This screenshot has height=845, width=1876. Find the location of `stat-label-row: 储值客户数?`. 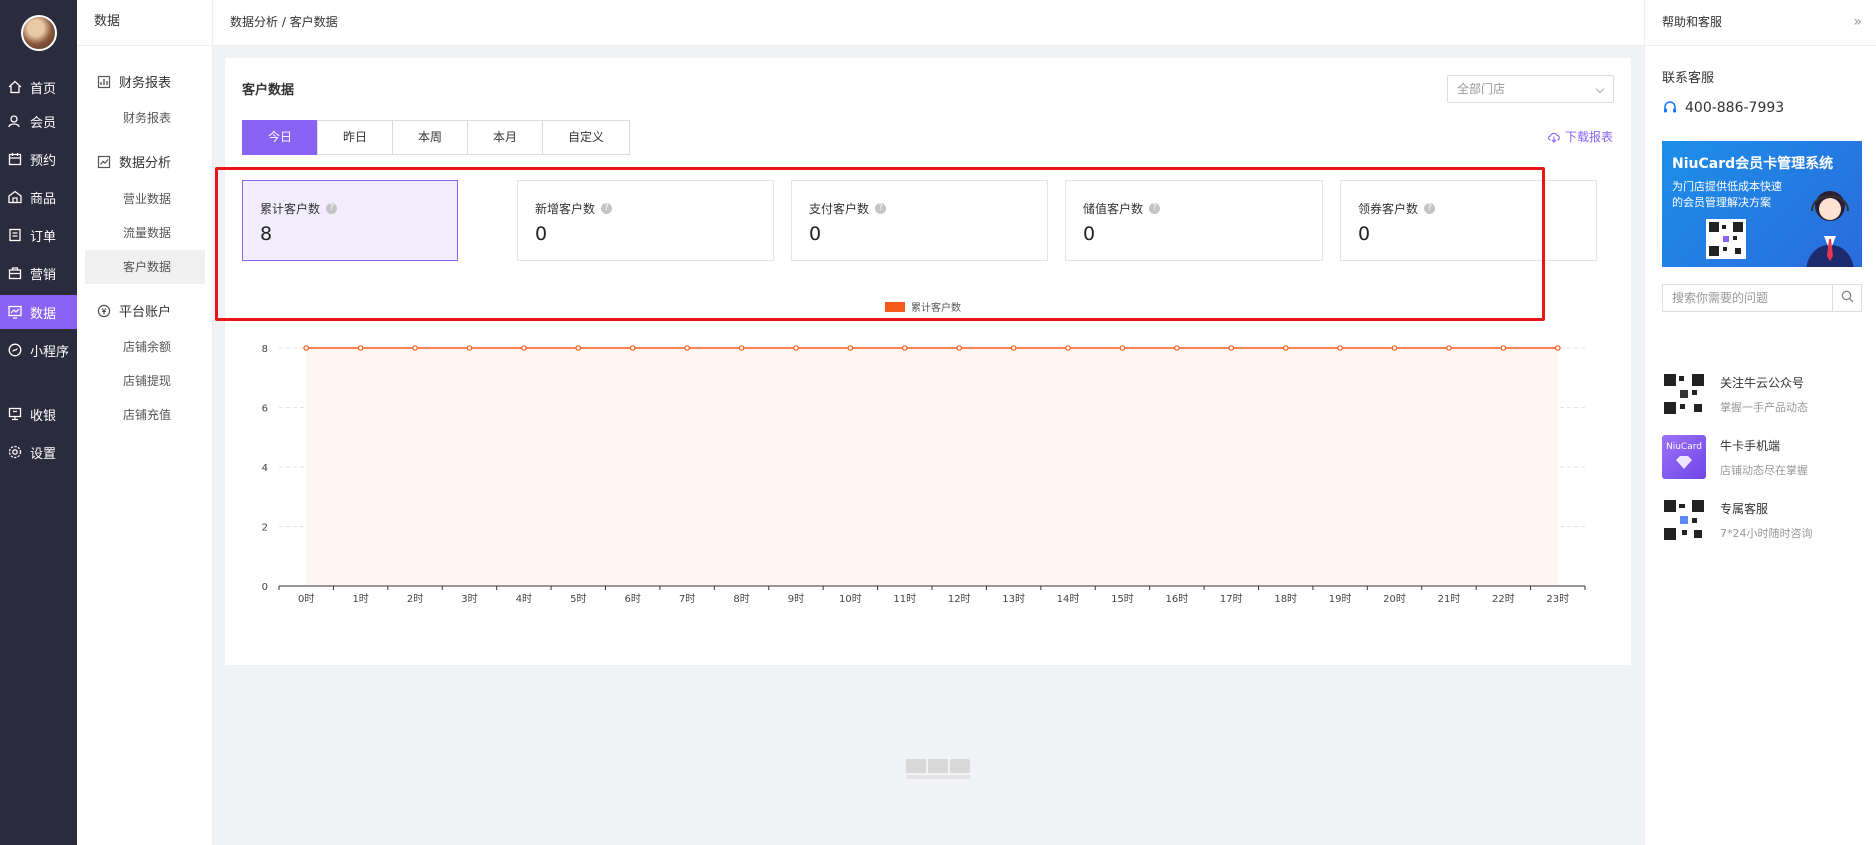

stat-label-row: 储值客户数? is located at coordinates (1122, 208).